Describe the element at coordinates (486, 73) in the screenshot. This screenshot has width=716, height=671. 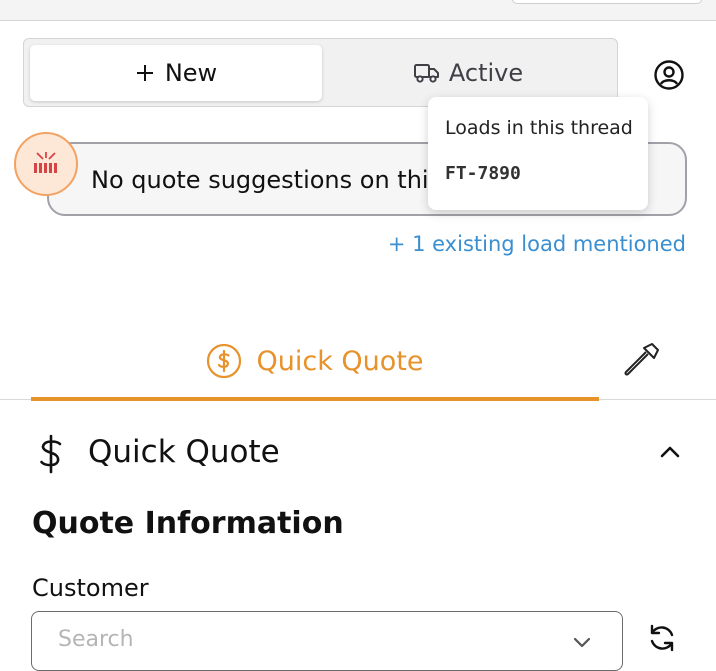
I see `tab-active-label: Active` at that location.